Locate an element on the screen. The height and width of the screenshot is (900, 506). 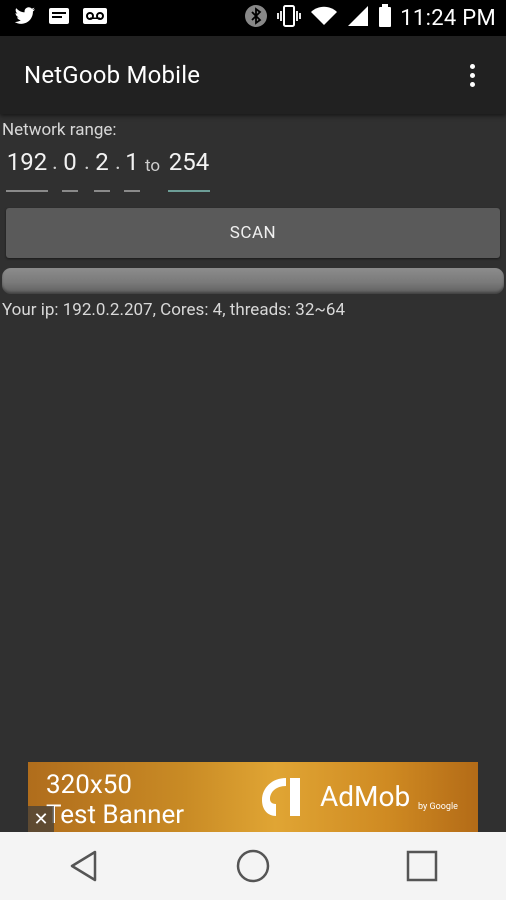
admob-brand: AdMob is located at coordinates (365, 796).